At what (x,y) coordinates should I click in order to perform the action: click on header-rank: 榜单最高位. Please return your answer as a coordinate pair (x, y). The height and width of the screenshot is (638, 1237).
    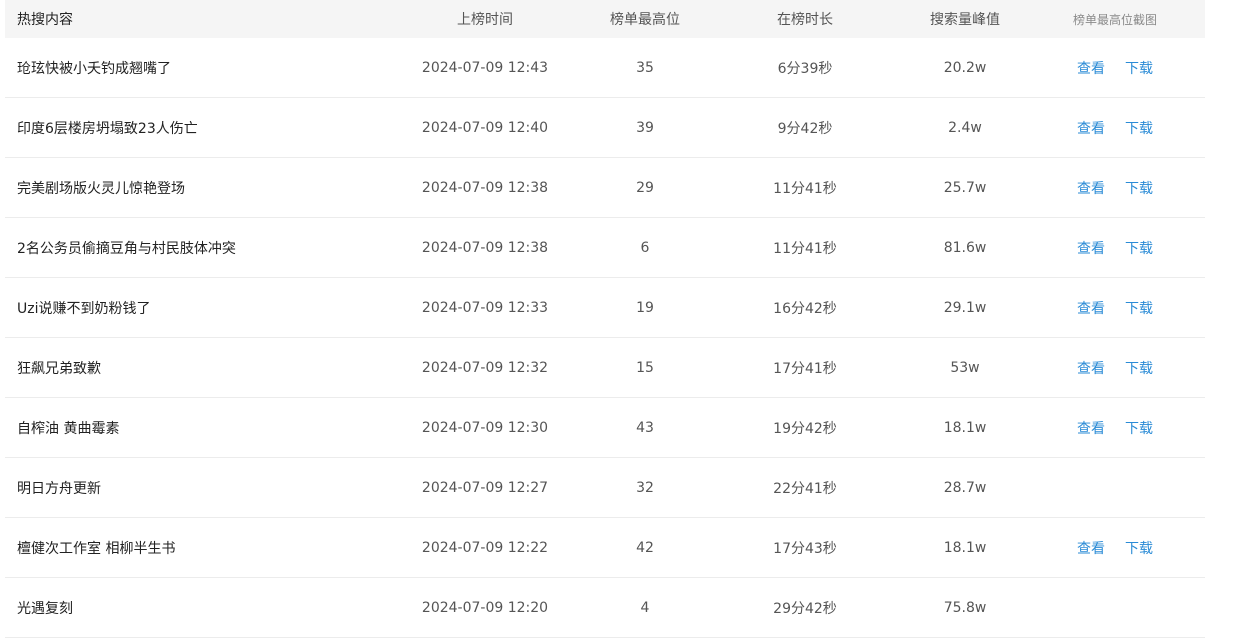
    Looking at the image, I should click on (645, 20).